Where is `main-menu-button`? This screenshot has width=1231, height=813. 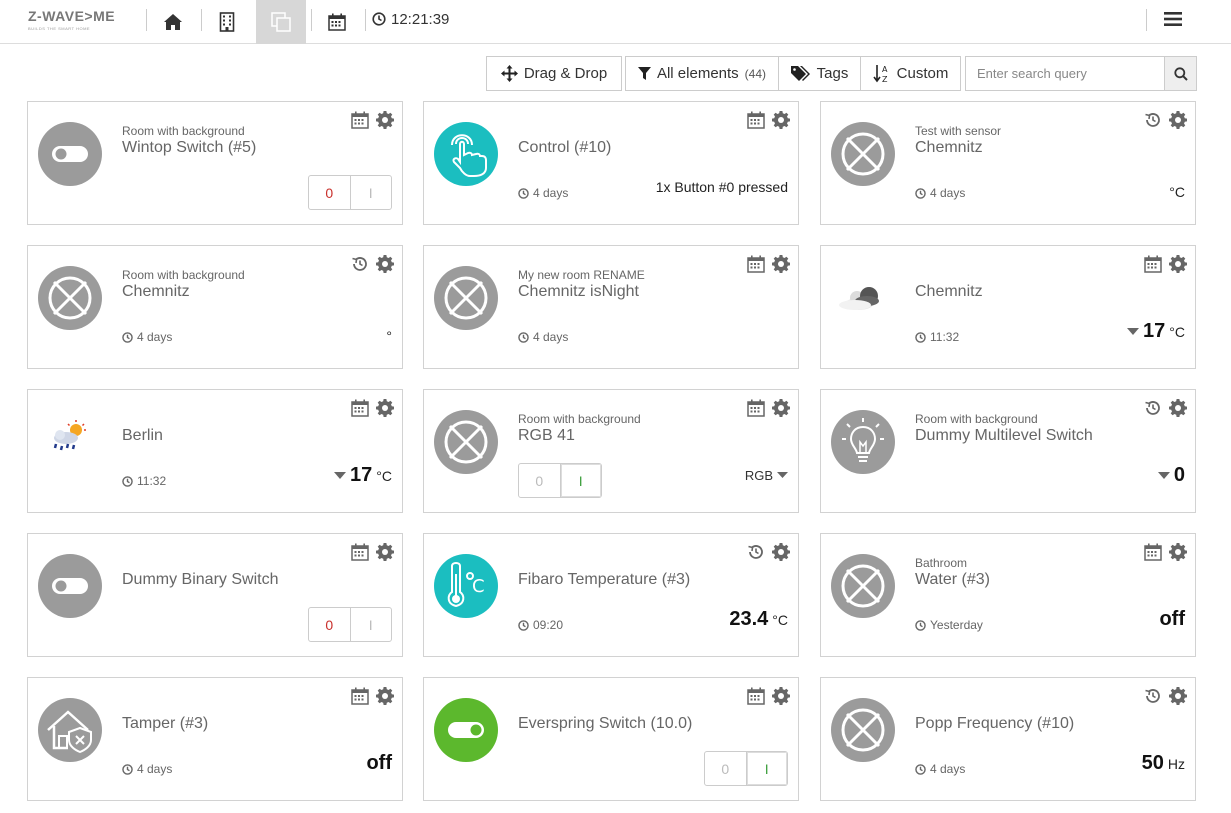 main-menu-button is located at coordinates (1173, 19).